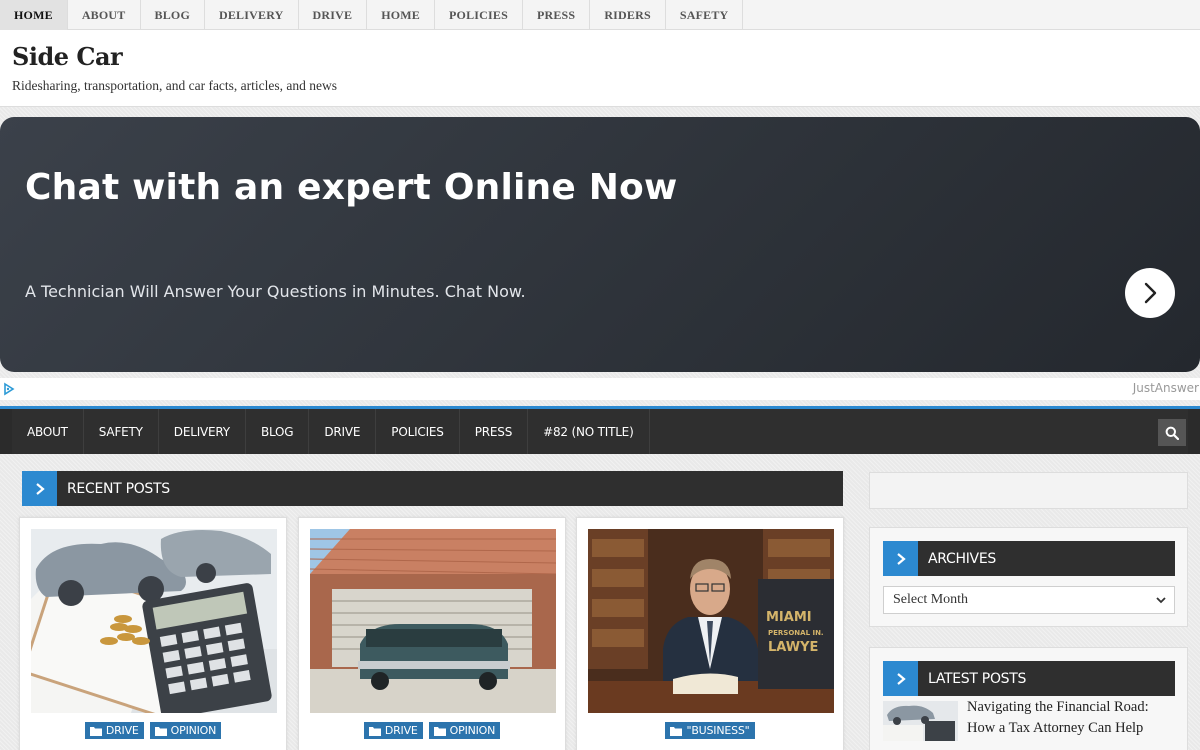 The height and width of the screenshot is (750, 1200). Describe the element at coordinates (628, 15) in the screenshot. I see `top-menu-riders: RIDERS` at that location.